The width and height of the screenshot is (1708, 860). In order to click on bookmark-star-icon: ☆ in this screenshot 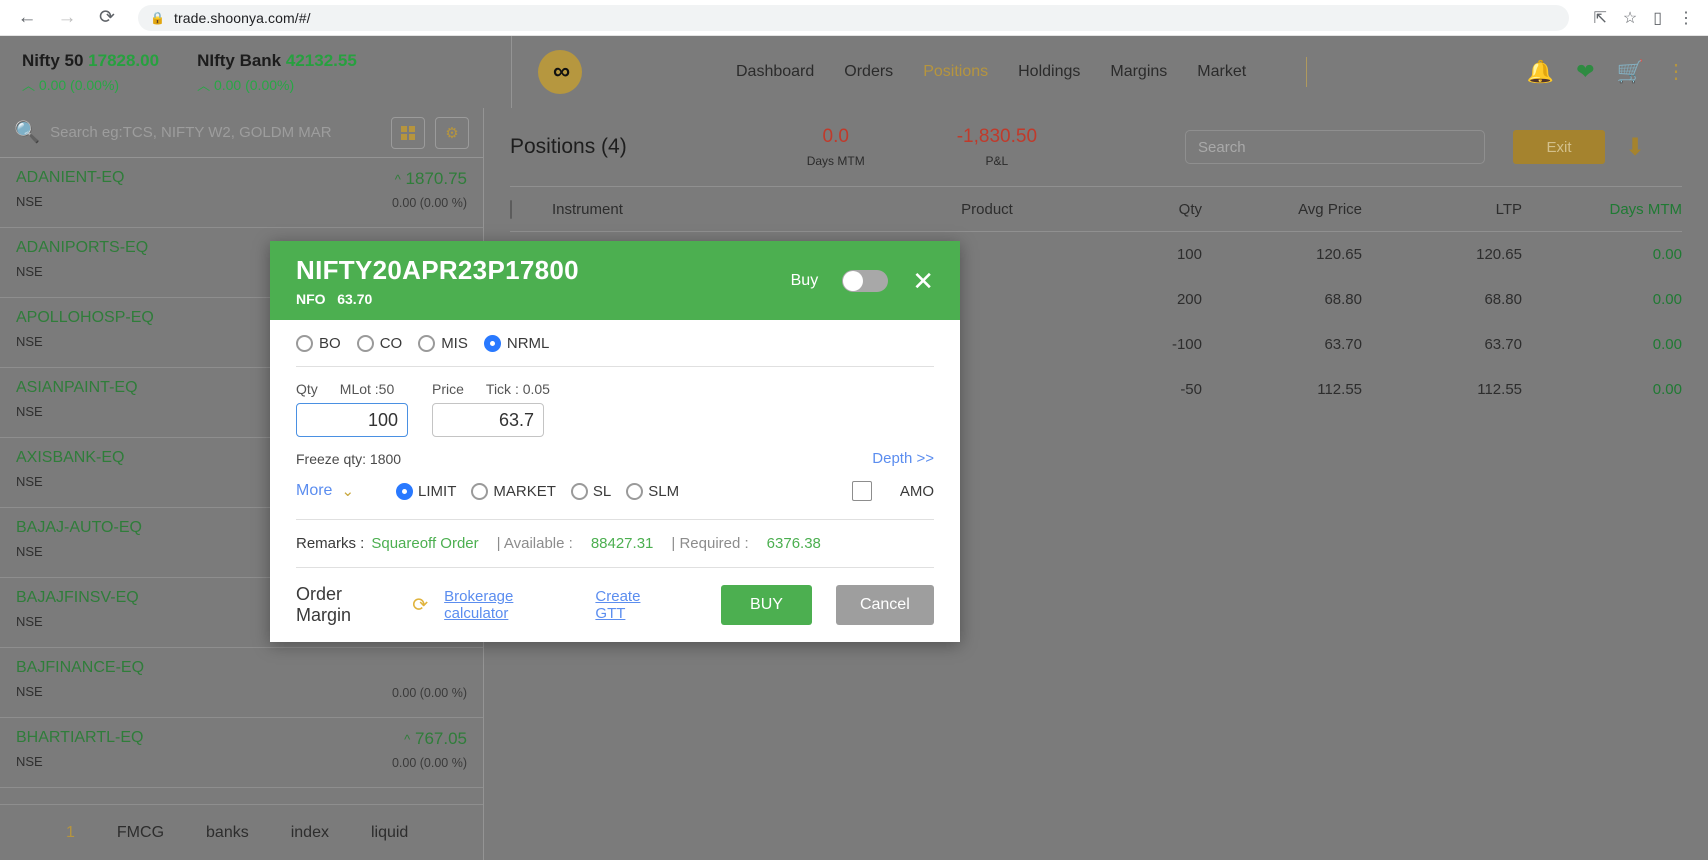, I will do `click(1630, 18)`.